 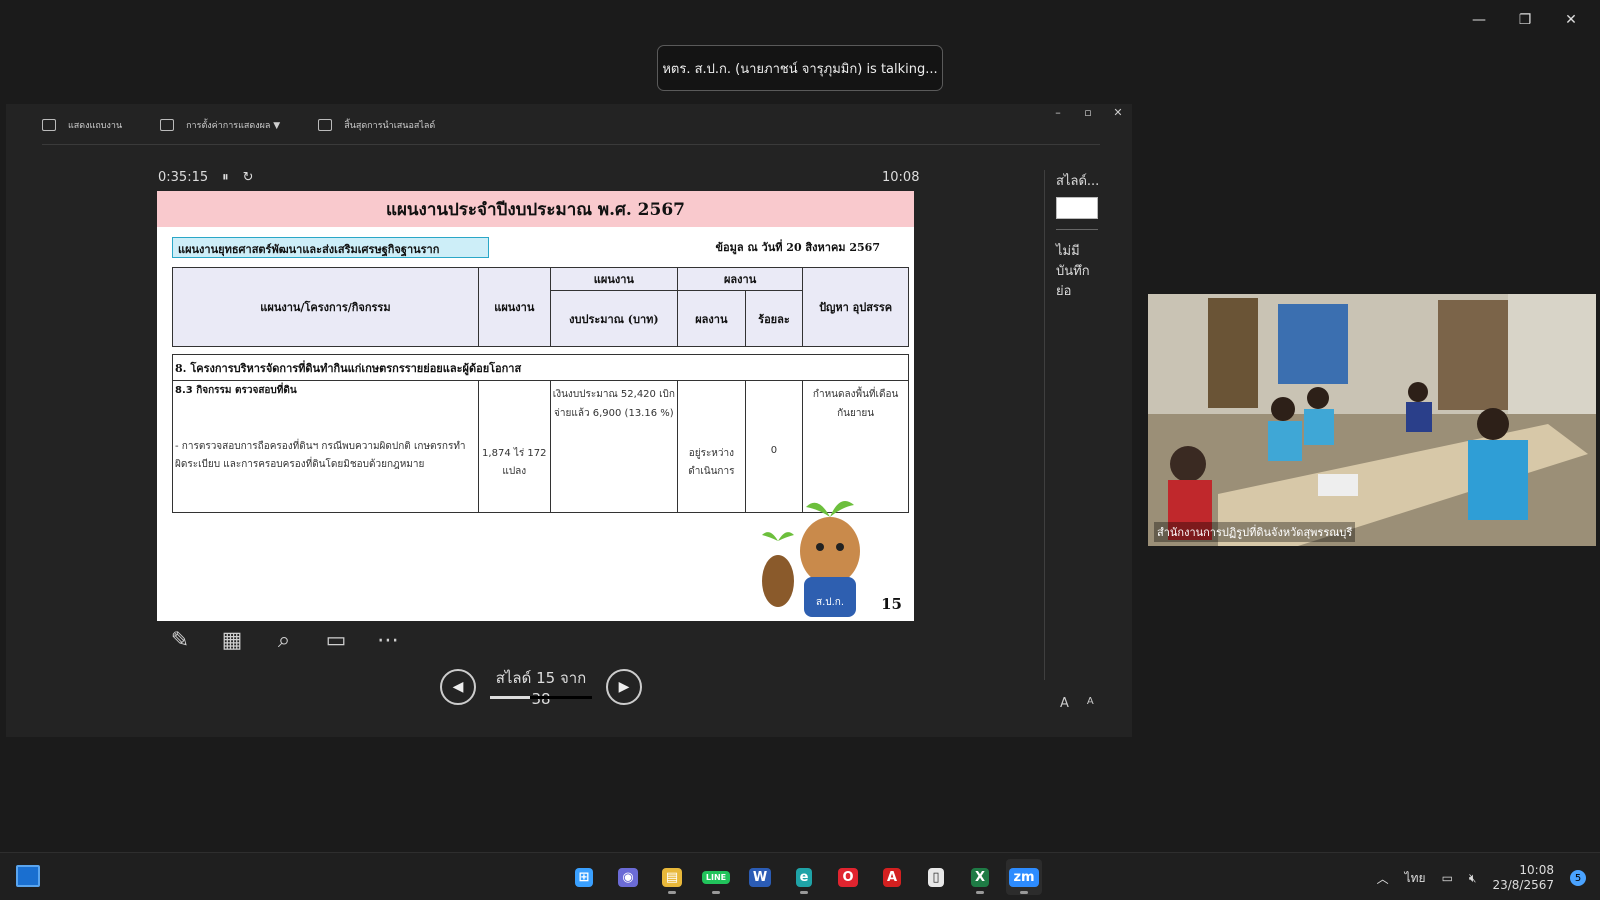 I want to click on thumbnail-divider, so click(x=1077, y=229).